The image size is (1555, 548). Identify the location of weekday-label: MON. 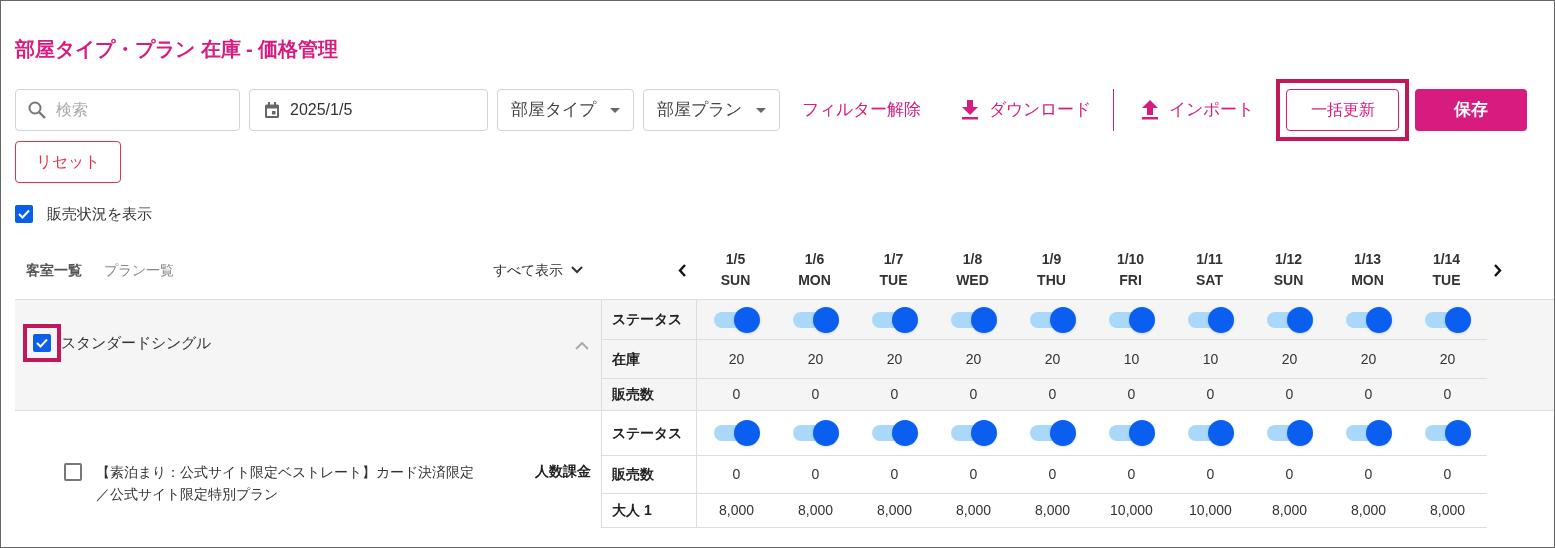
(814, 280).